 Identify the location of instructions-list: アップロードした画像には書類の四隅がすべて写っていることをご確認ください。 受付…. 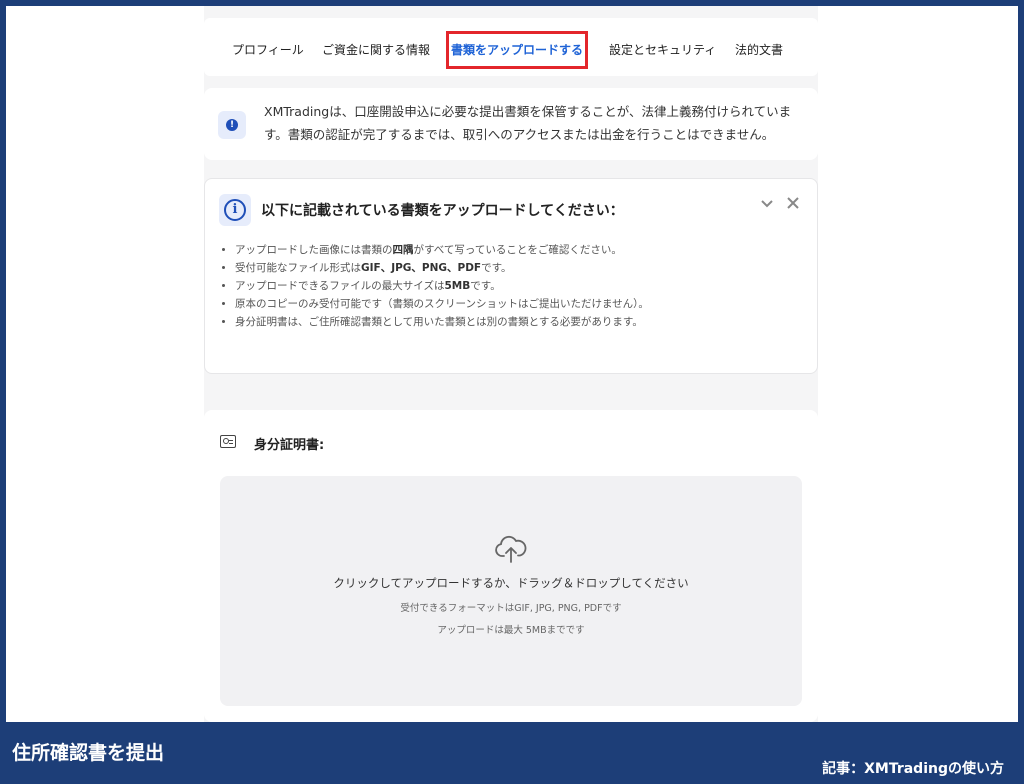
(518, 286).